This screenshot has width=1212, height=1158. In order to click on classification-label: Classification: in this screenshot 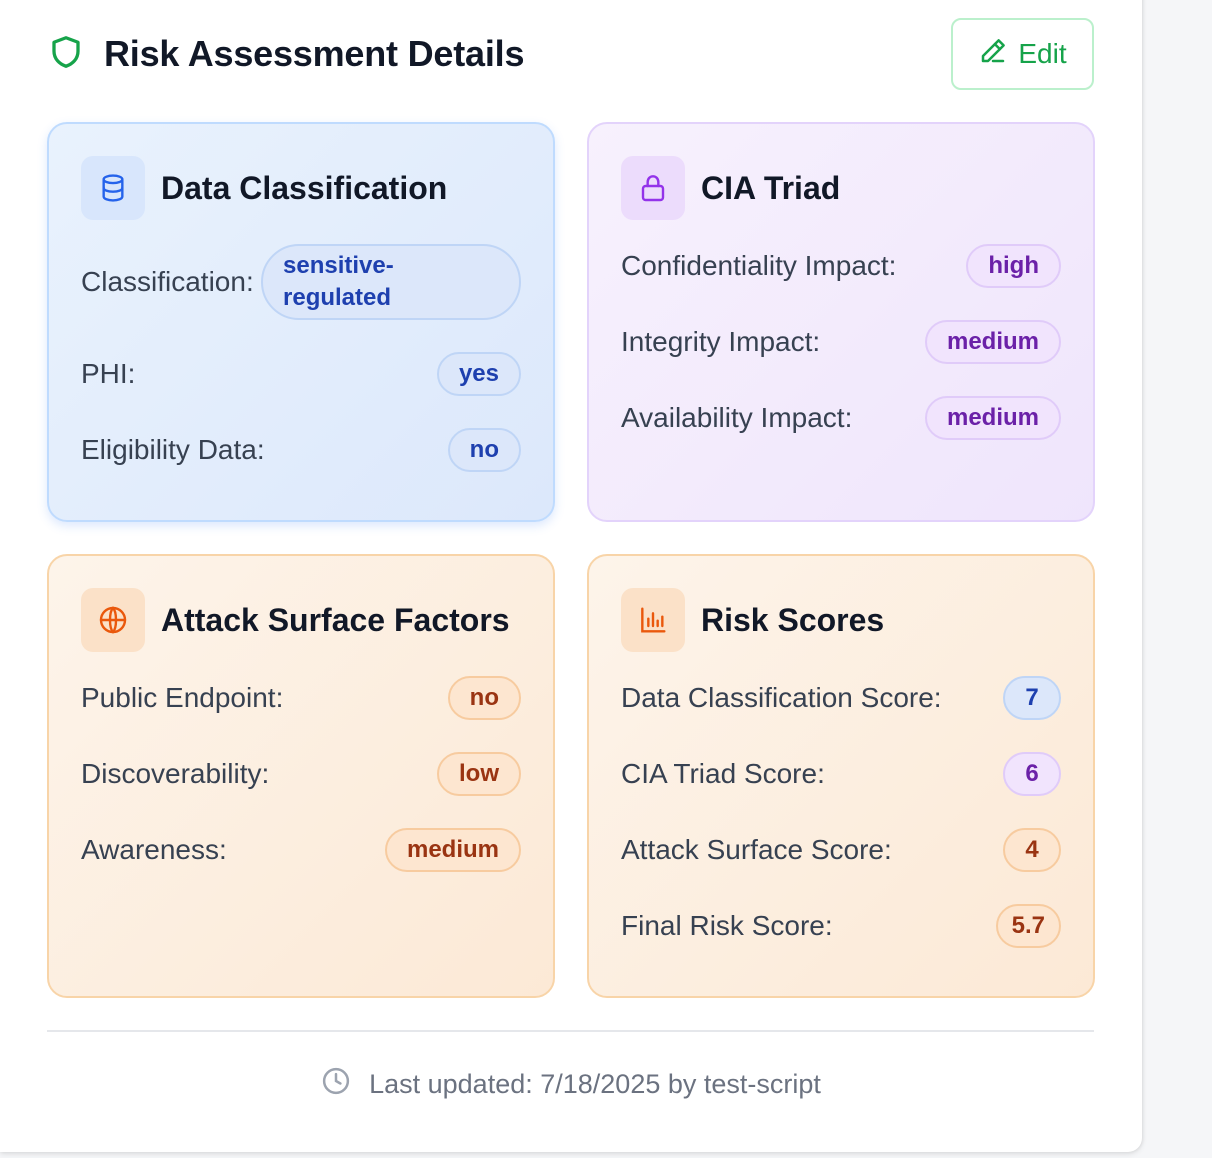, I will do `click(167, 281)`.